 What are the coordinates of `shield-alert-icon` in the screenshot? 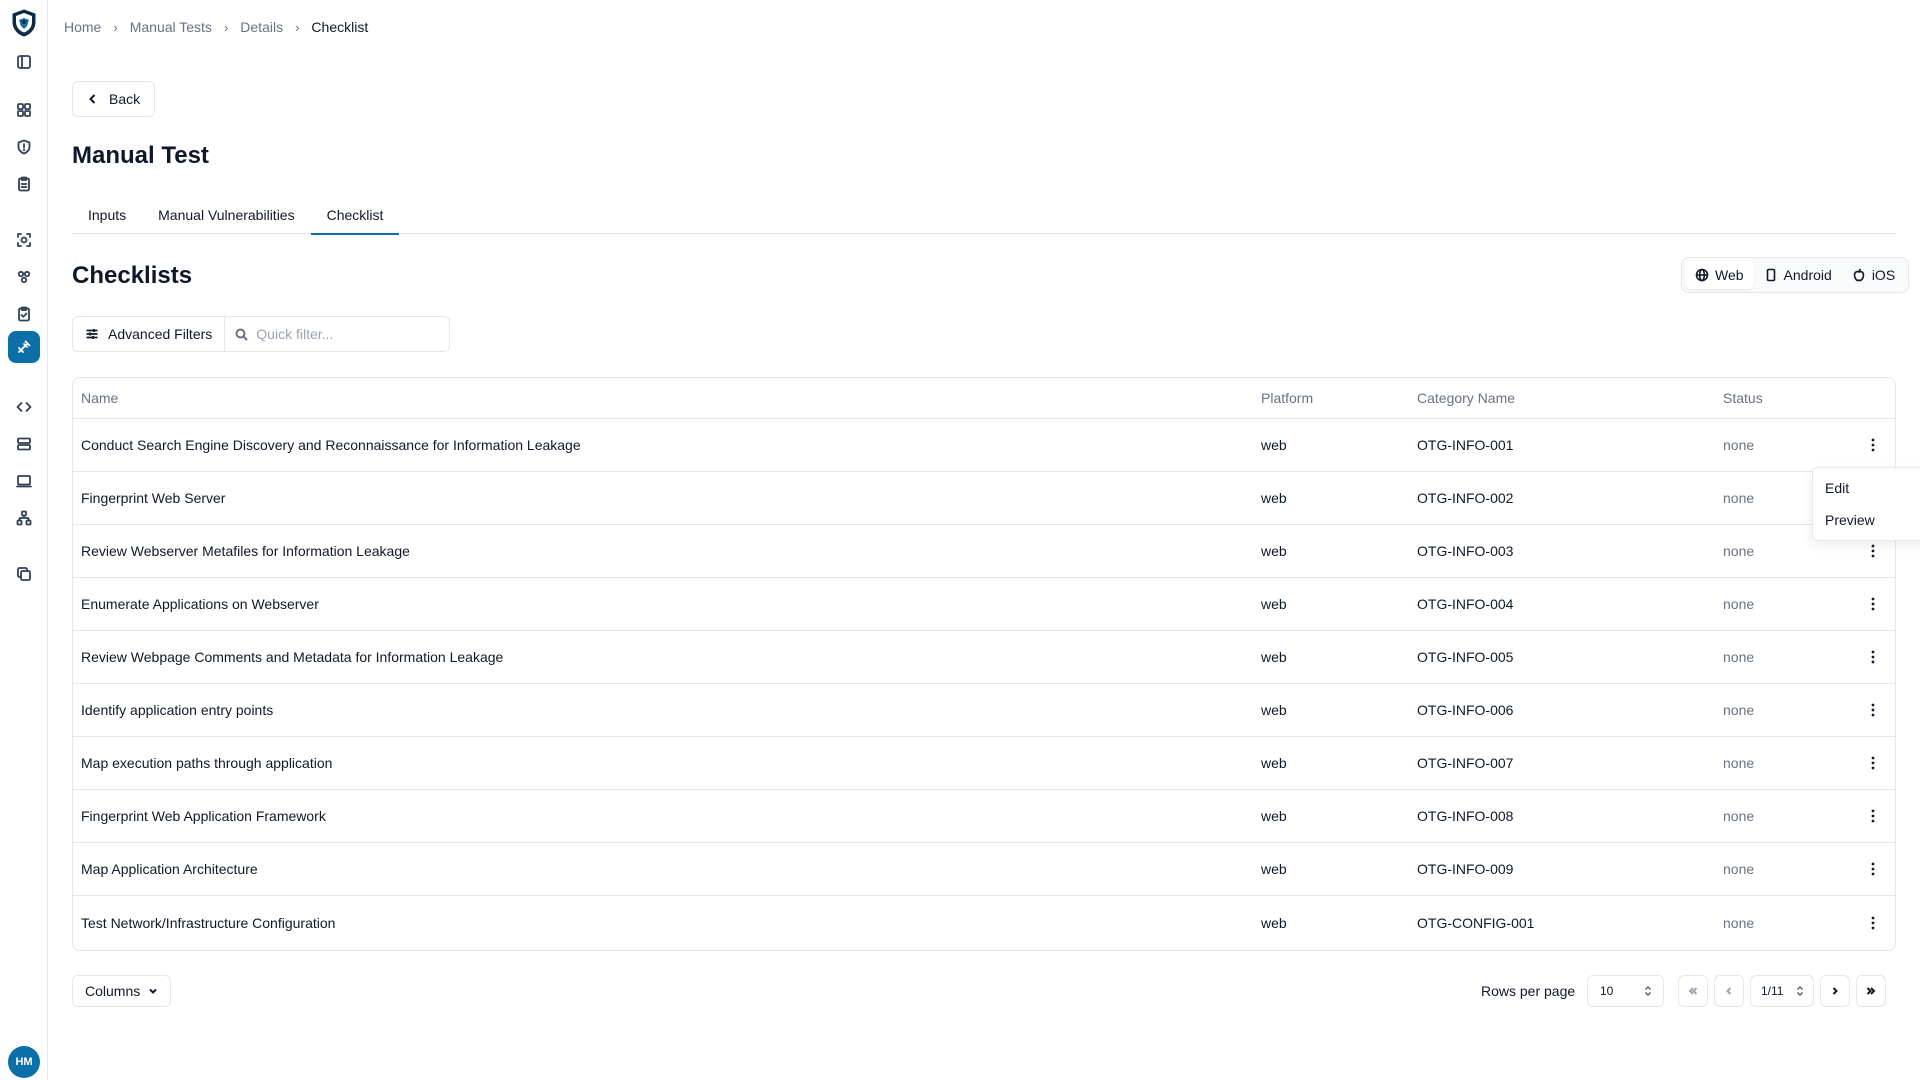 It's located at (24, 147).